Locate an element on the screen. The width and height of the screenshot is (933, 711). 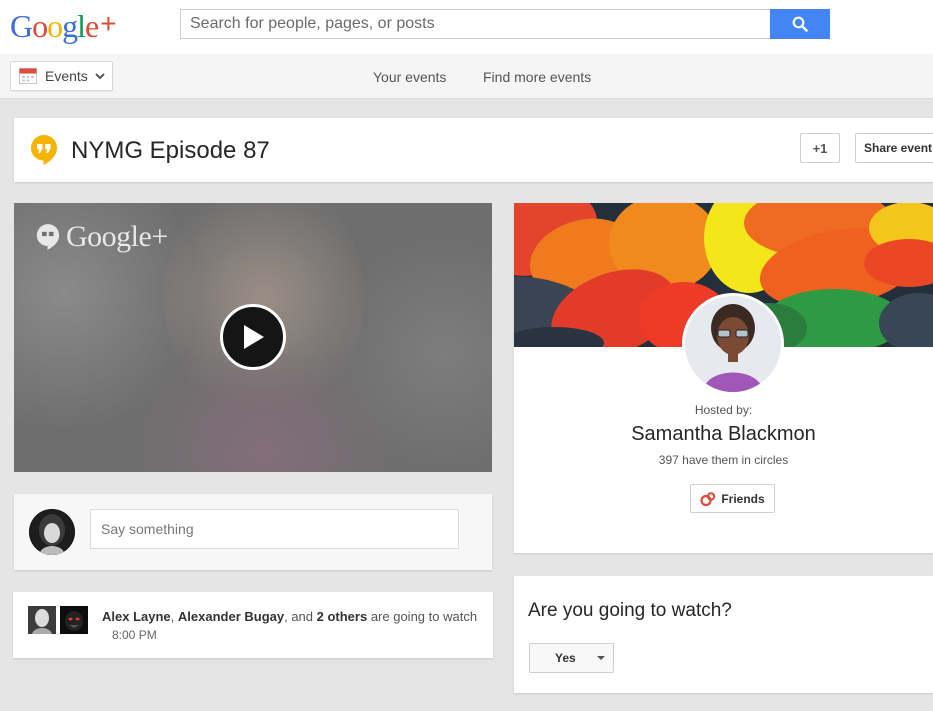
chevron-down-icon is located at coordinates (100, 75).